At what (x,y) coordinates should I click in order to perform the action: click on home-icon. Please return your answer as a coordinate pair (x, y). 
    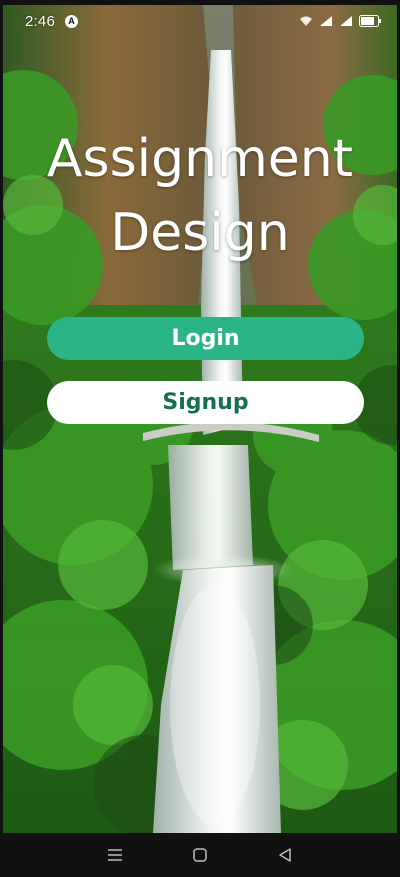
    Looking at the image, I should click on (200, 855).